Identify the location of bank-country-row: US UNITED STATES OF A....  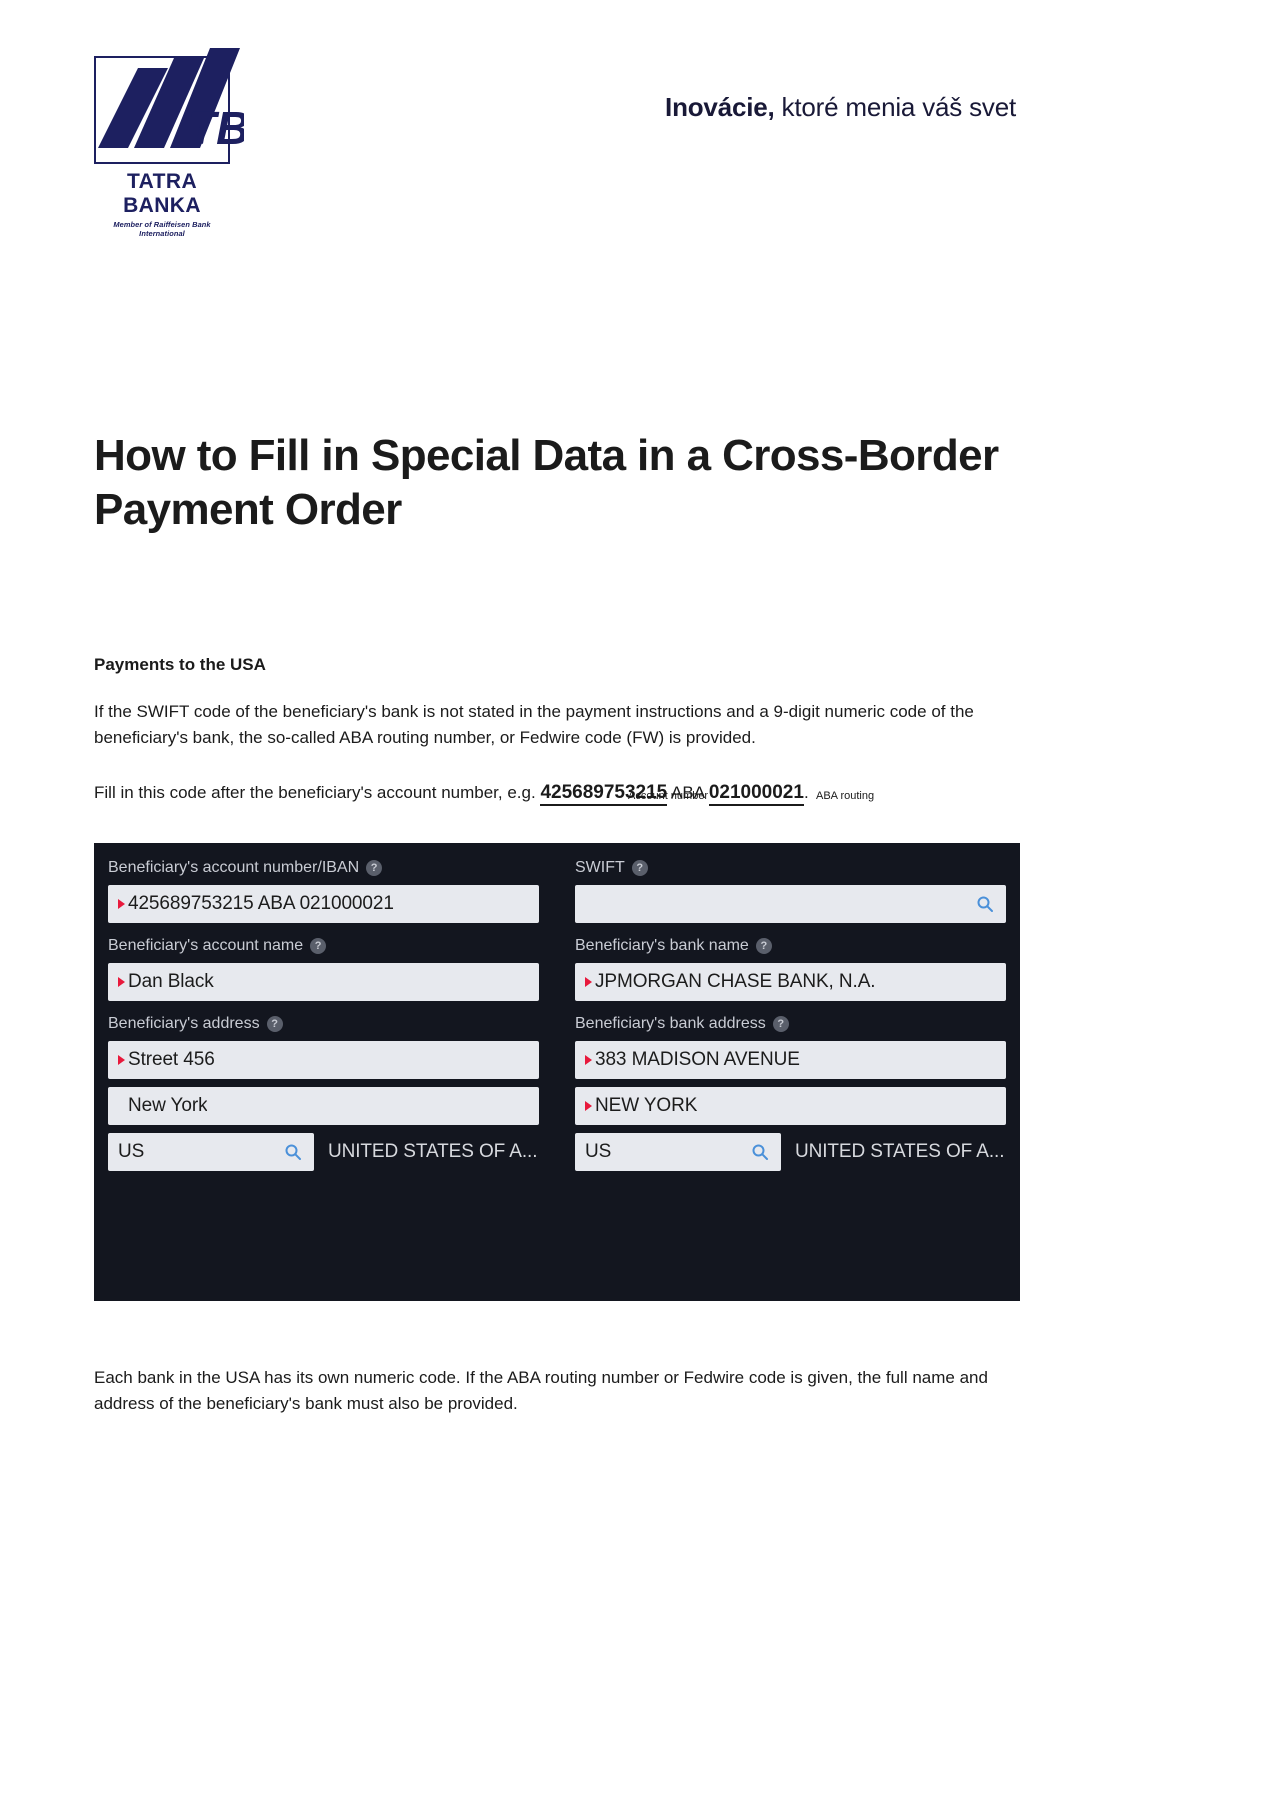
(790, 1152).